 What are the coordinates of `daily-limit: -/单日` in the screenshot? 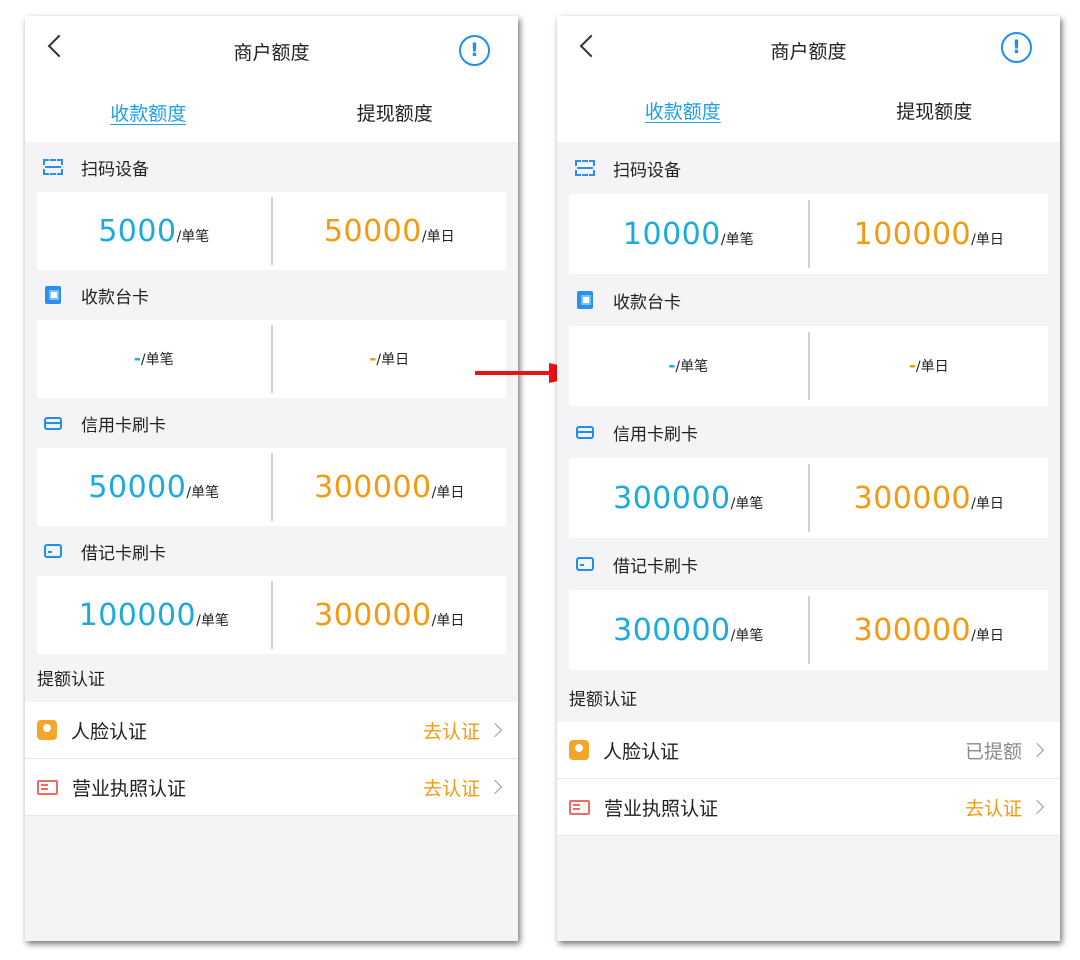 It's located at (390, 359).